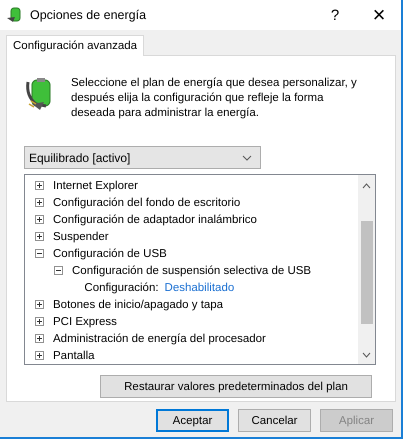 The height and width of the screenshot is (439, 403). Describe the element at coordinates (95, 186) in the screenshot. I see `tree-item: Internet Explorer` at that location.